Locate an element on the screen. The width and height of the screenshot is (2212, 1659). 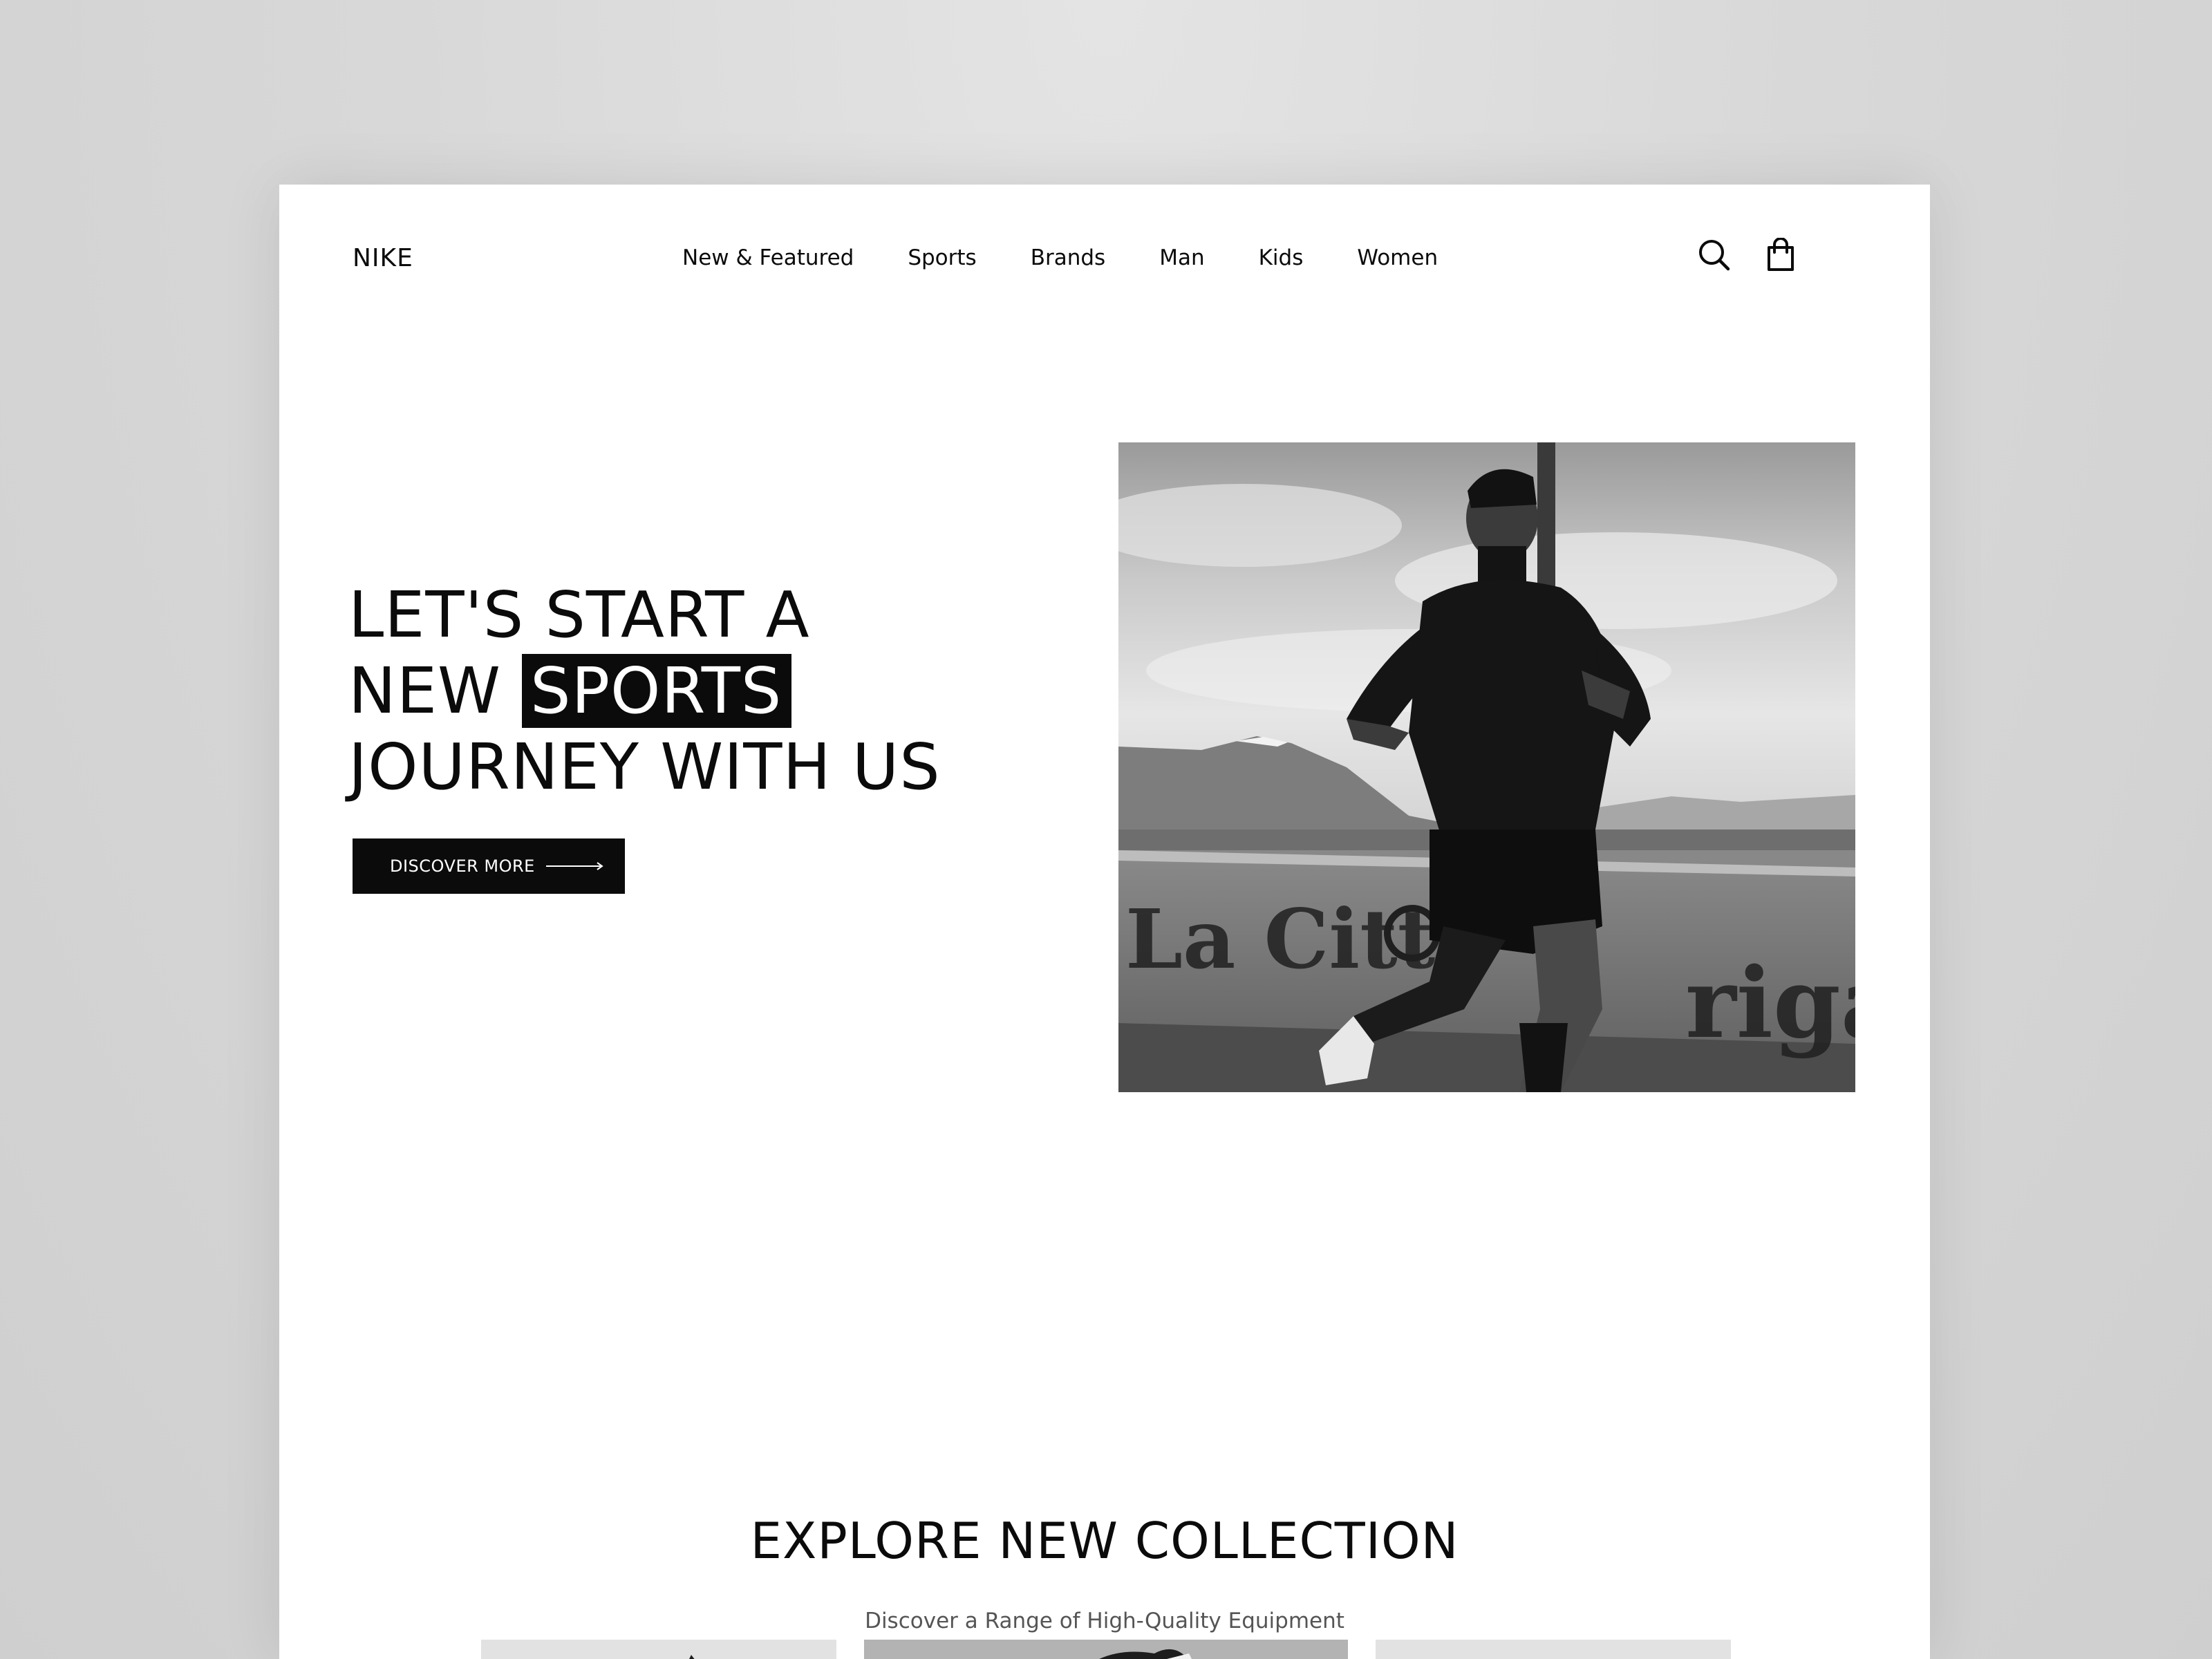
cart-button is located at coordinates (1781, 255).